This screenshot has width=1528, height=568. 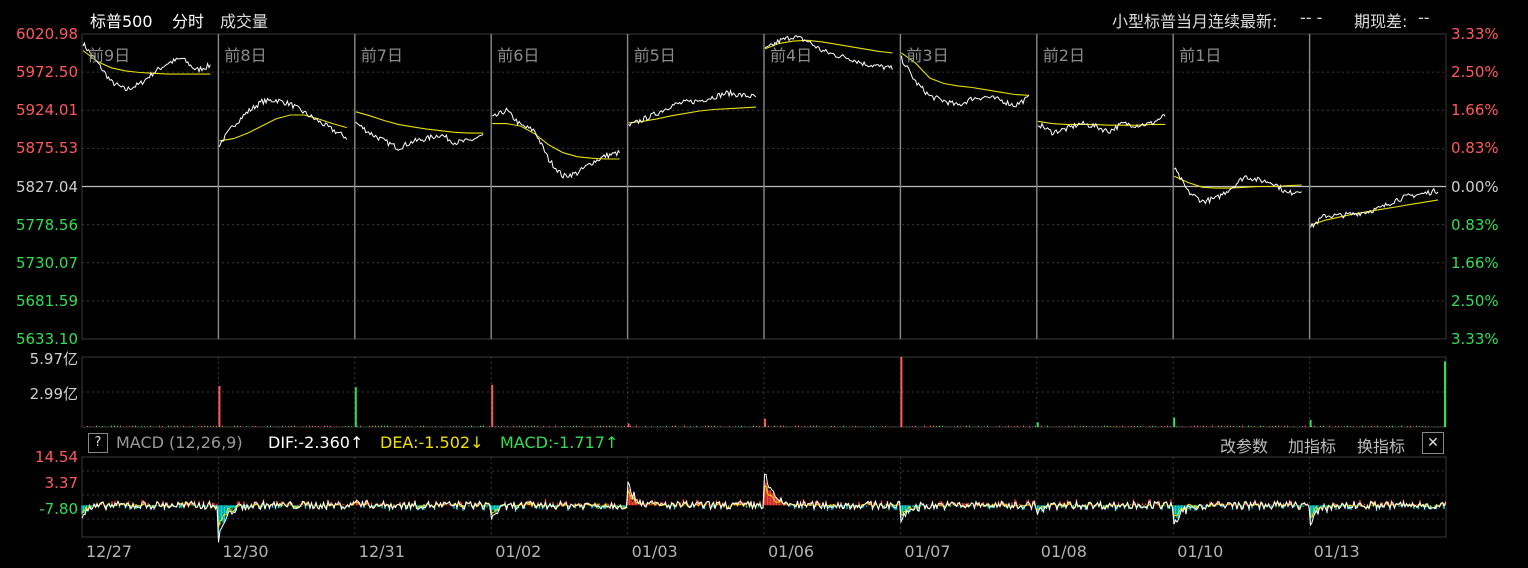 What do you see at coordinates (1433, 443) in the screenshot?
I see `close-icon: ✕` at bounding box center [1433, 443].